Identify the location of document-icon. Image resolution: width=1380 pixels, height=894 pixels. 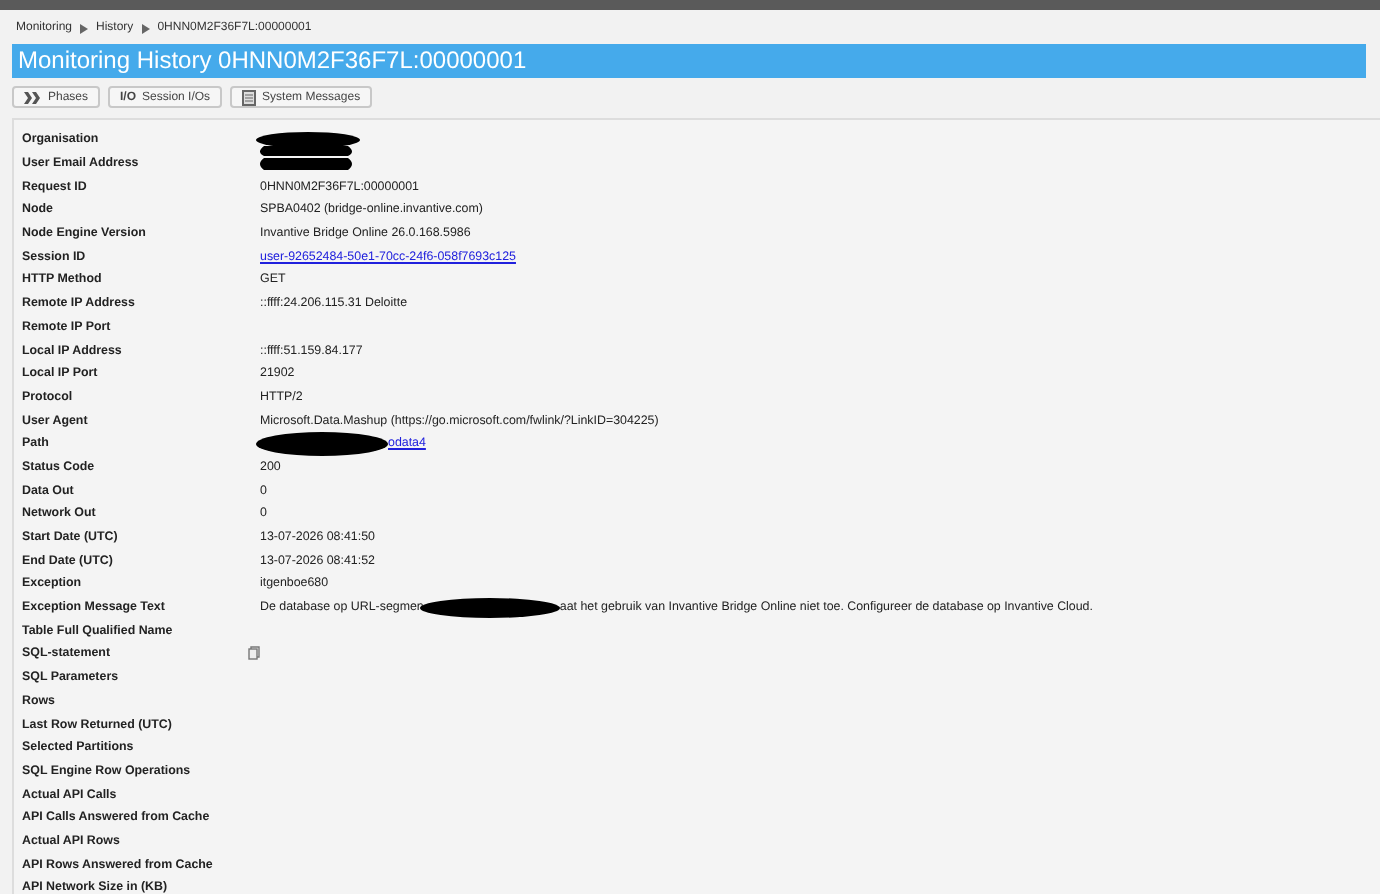
(249, 97).